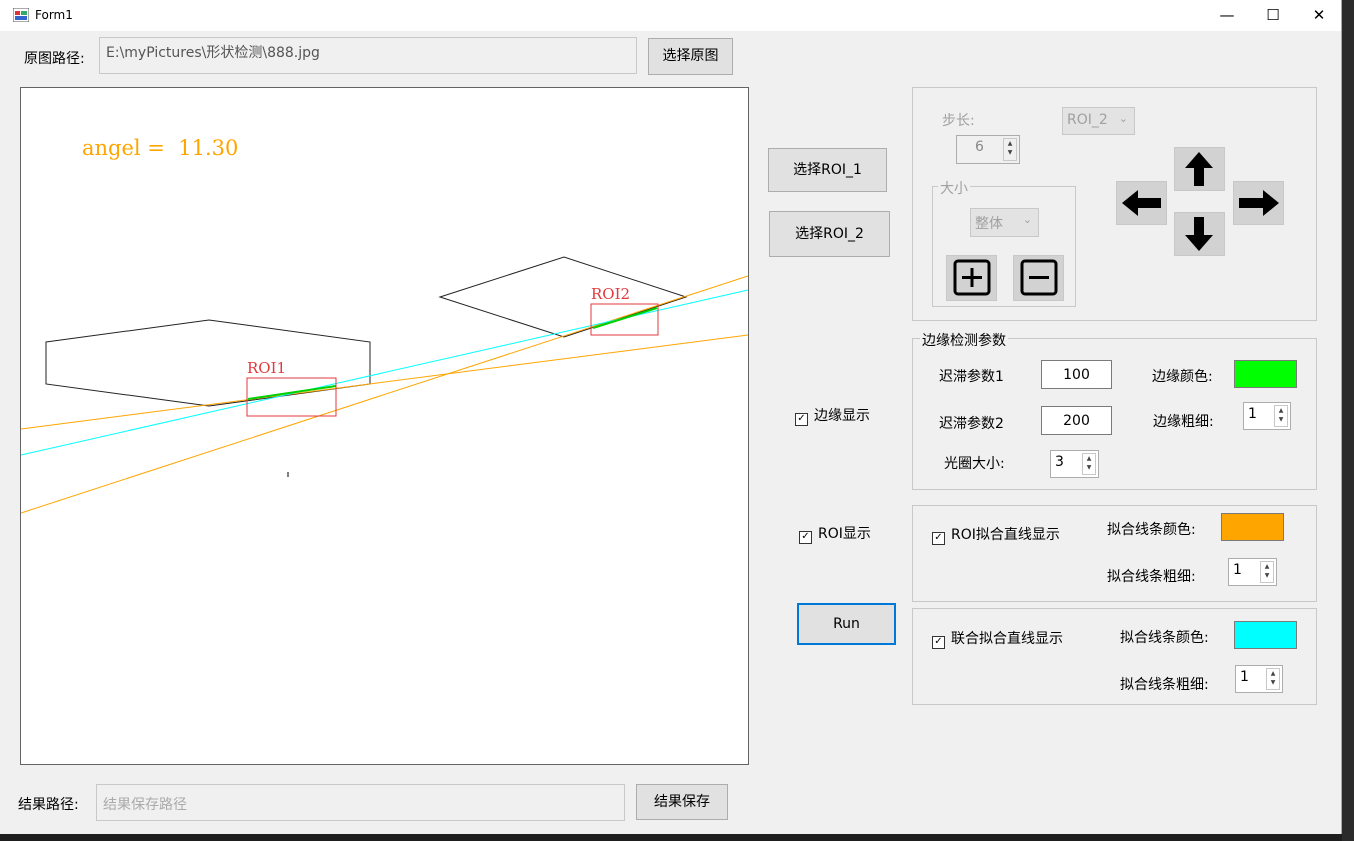 The width and height of the screenshot is (1354, 841). Describe the element at coordinates (1151, 577) in the screenshot. I see `roi-fit-width-label: 拟合线条粗细:` at that location.